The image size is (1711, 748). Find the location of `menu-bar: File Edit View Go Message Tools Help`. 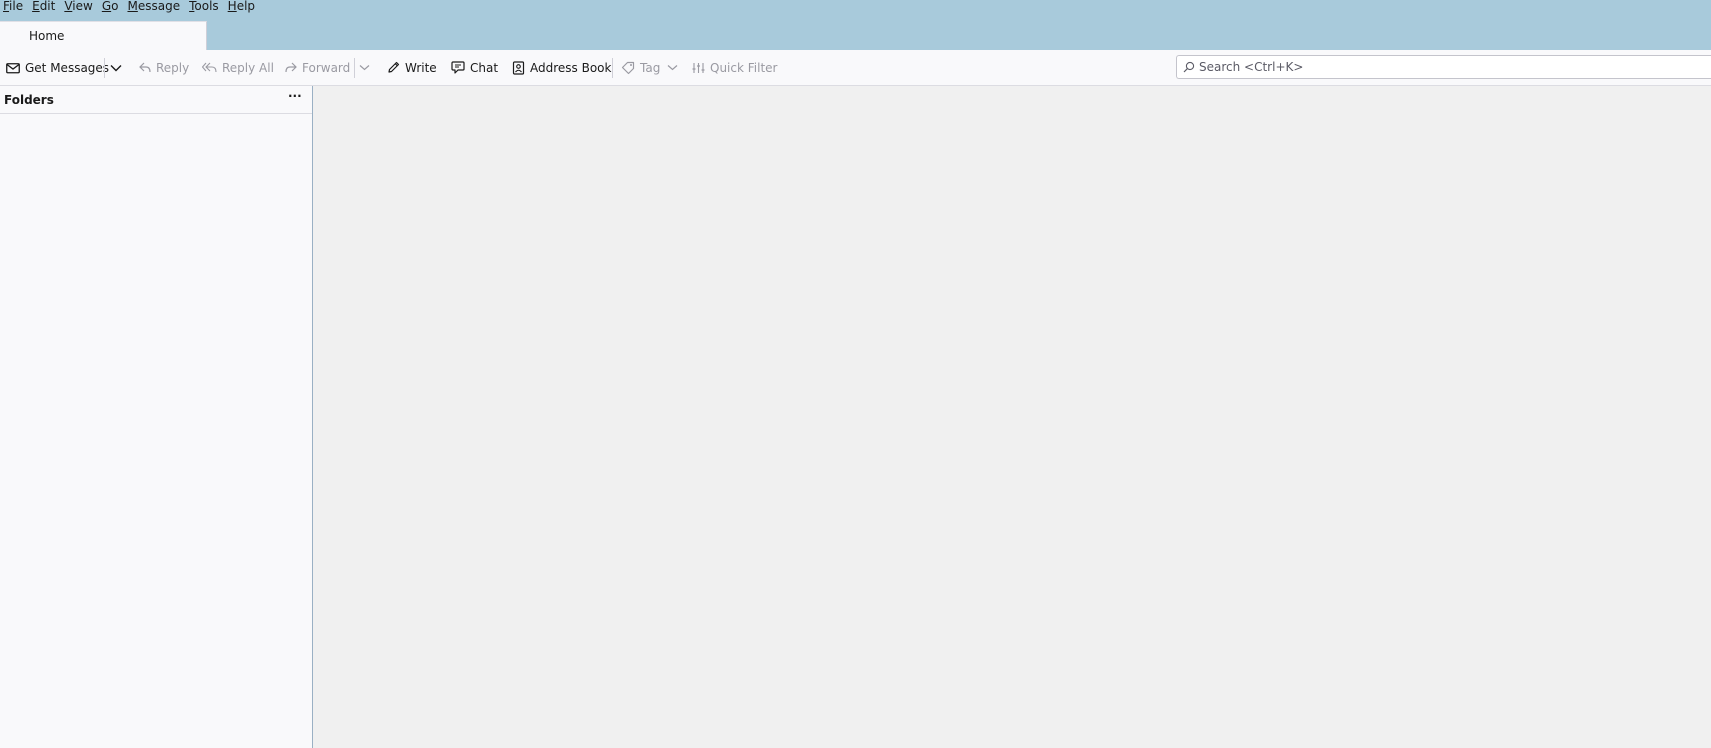

menu-bar: File Edit View Go Message Tools Help is located at coordinates (130, 6).